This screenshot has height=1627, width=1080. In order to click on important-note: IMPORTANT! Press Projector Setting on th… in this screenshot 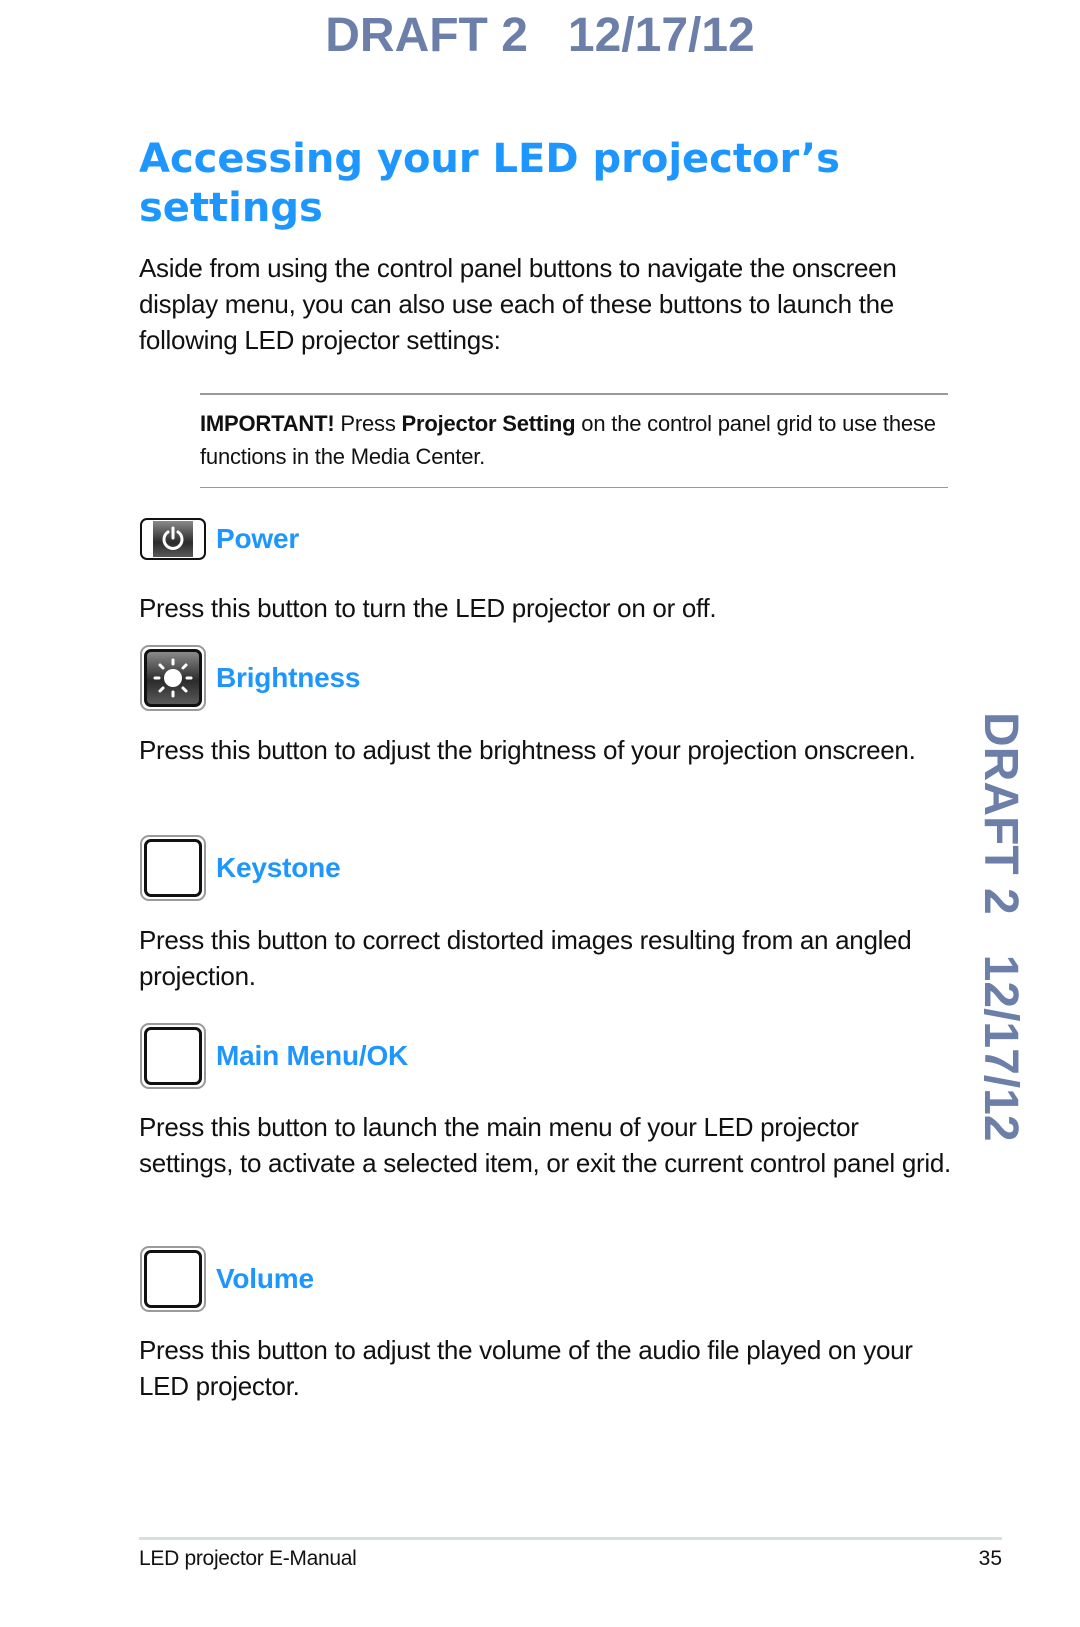, I will do `click(574, 440)`.